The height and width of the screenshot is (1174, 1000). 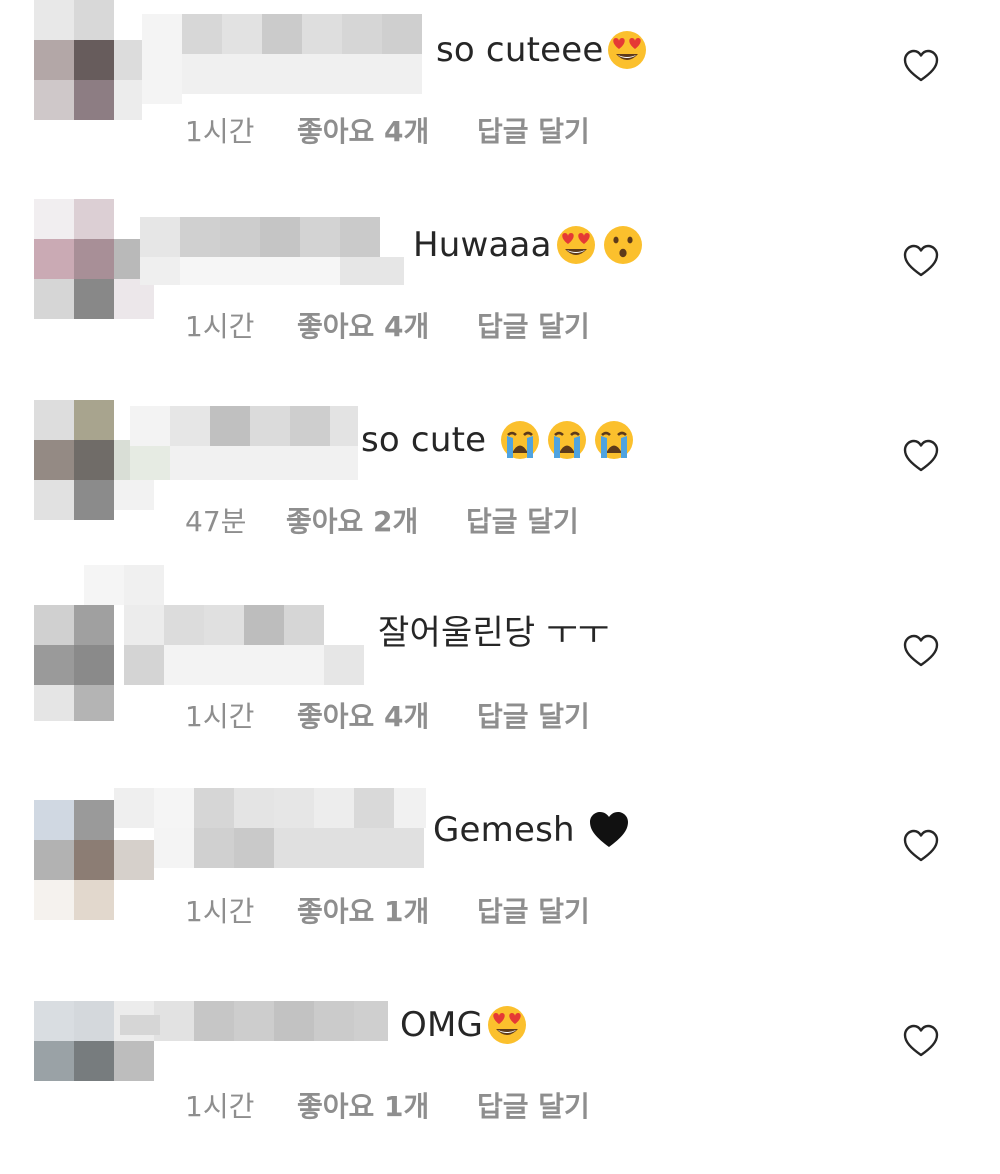 I want to click on comment-body: Huwaaa, so click(x=482, y=245).